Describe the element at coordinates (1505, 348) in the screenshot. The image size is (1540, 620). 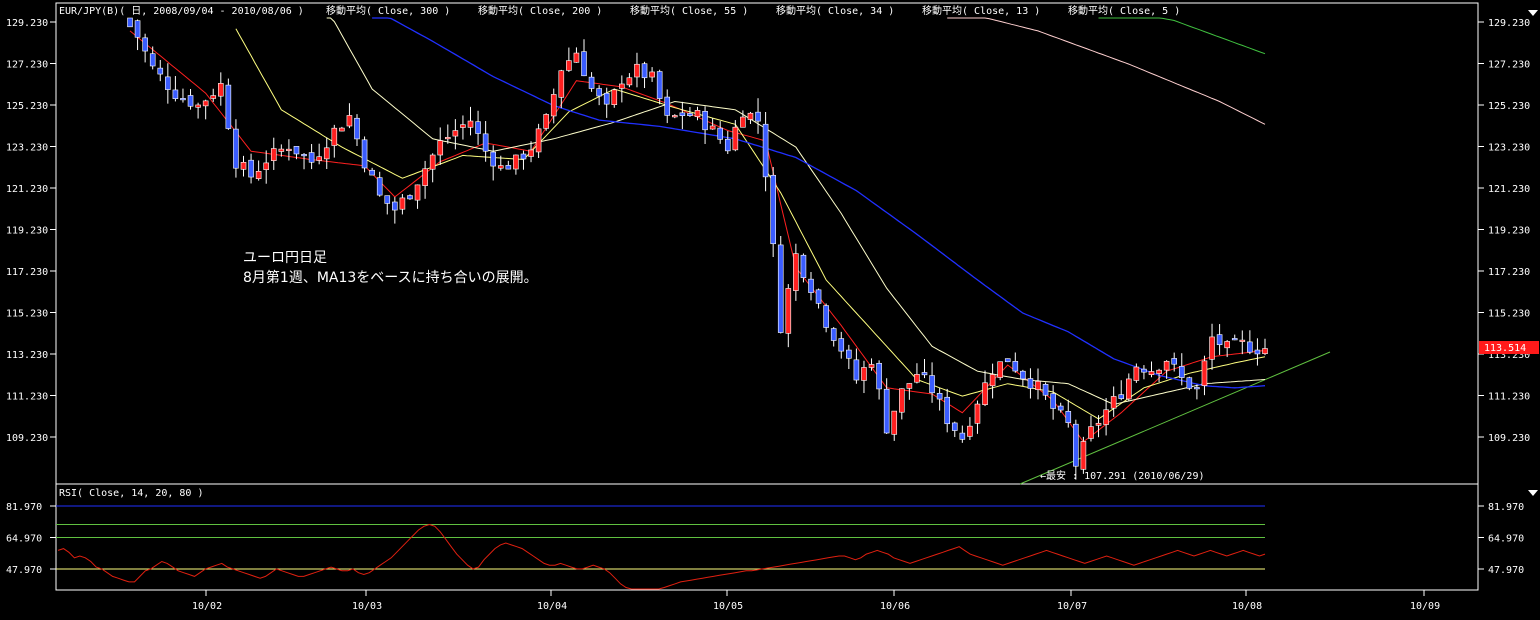
I see `current-price-value: 113.514` at that location.